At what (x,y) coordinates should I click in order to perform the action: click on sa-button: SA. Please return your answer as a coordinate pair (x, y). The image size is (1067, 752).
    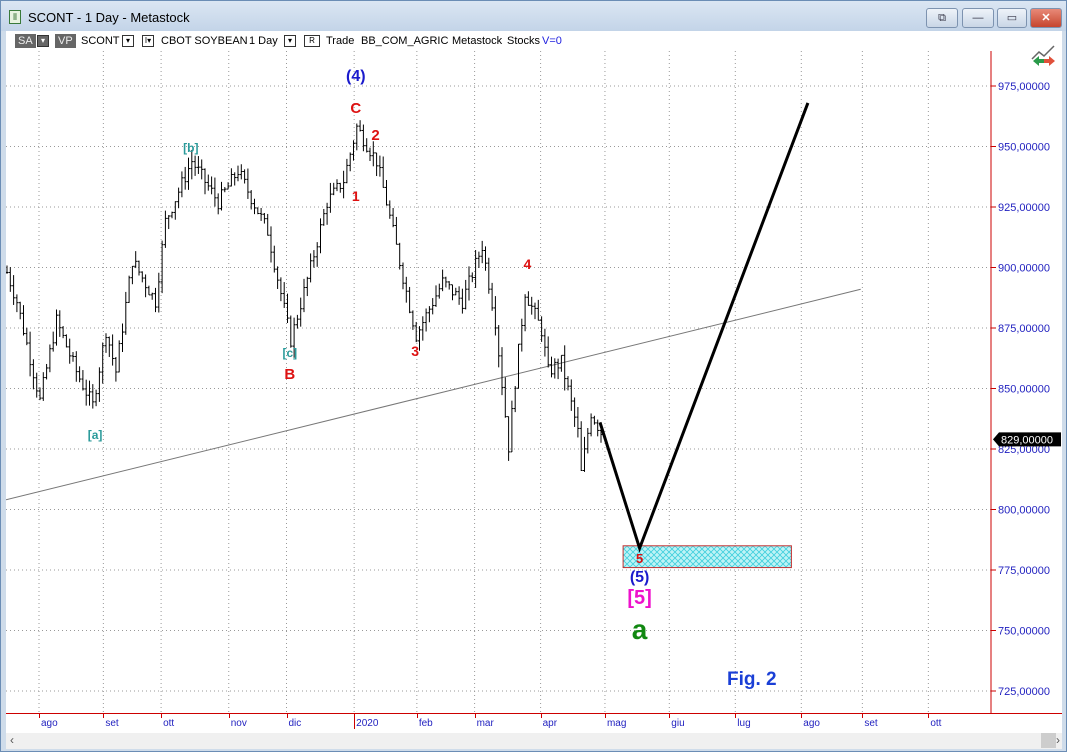
    Looking at the image, I should click on (25, 41).